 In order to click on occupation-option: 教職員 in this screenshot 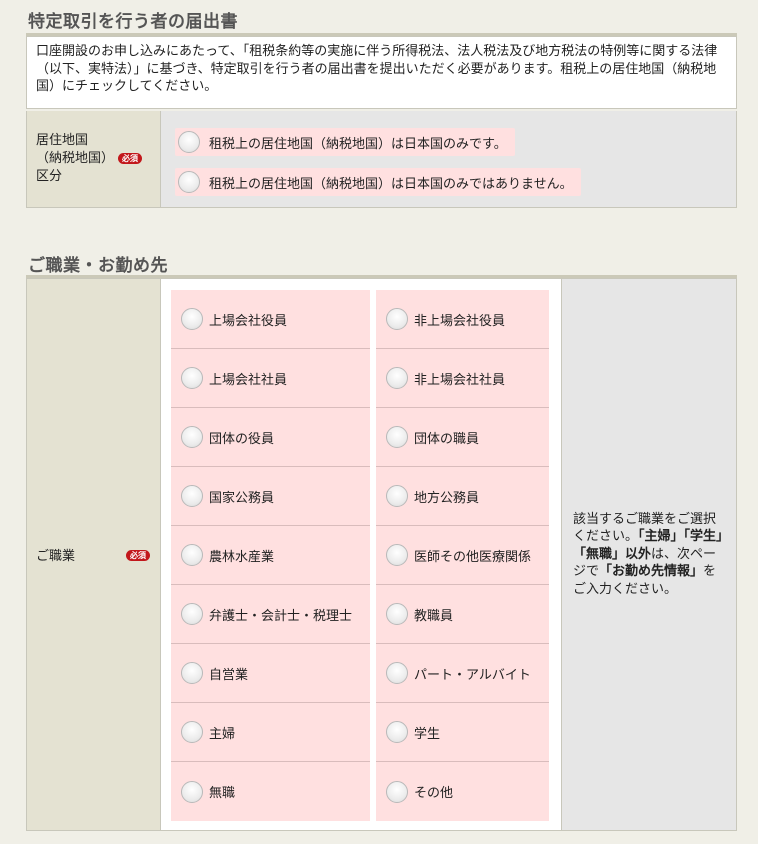, I will do `click(462, 614)`.